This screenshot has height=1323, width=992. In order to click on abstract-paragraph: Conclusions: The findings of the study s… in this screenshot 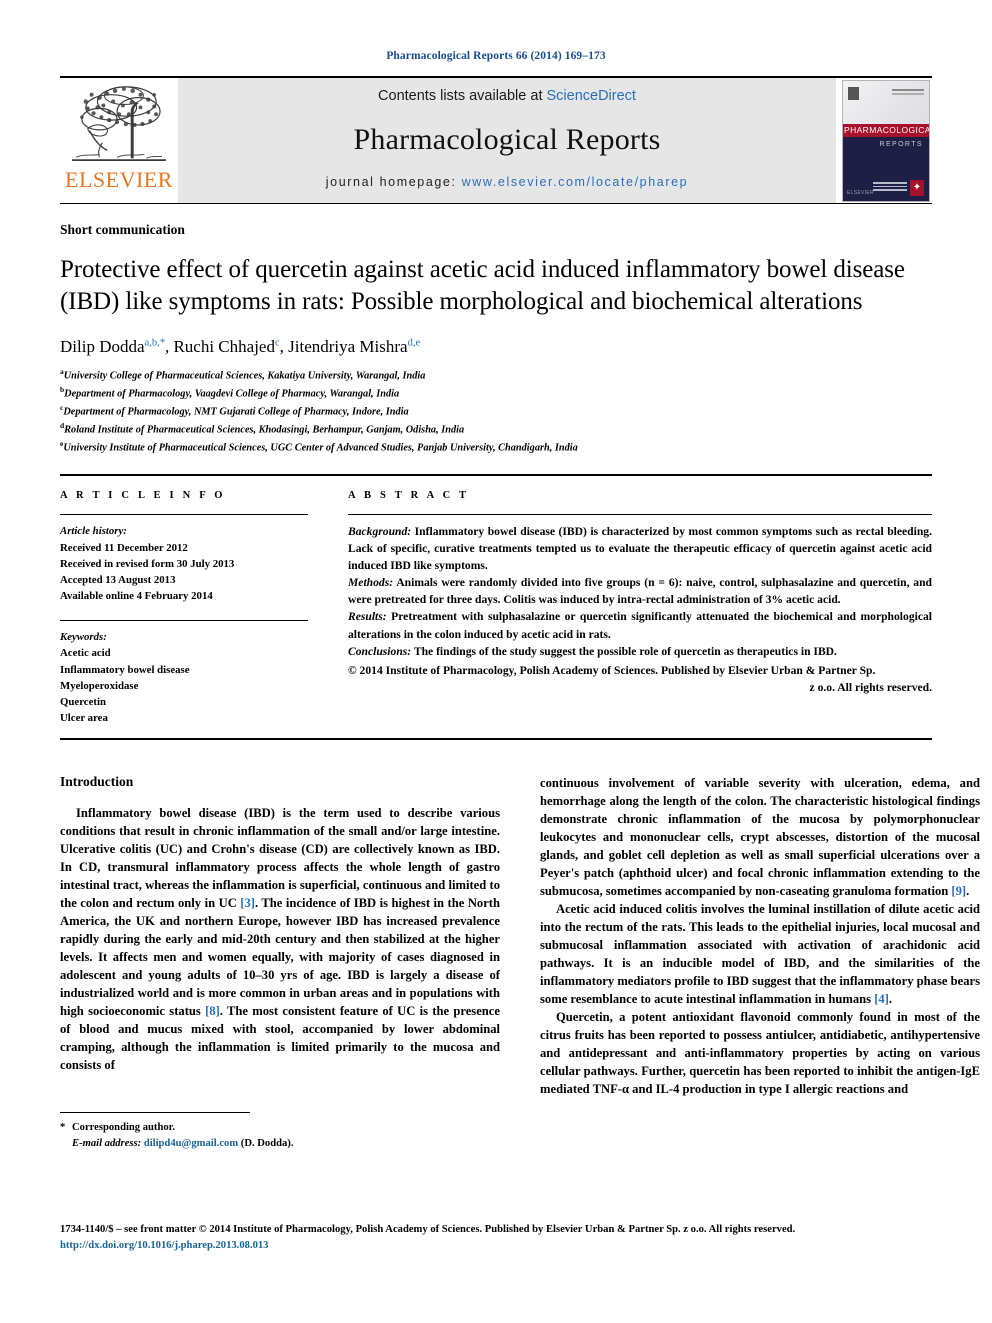, I will do `click(640, 651)`.